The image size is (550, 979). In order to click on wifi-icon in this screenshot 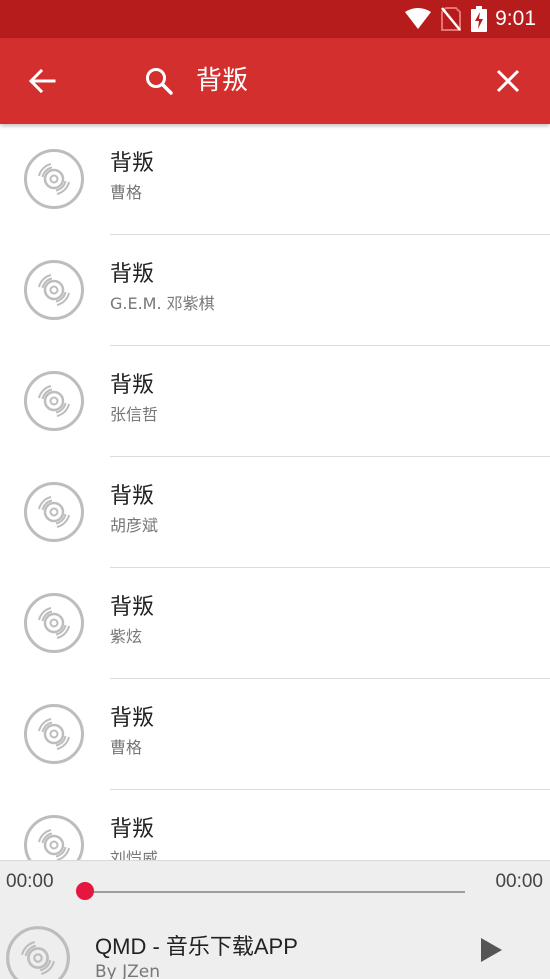, I will do `click(418, 19)`.